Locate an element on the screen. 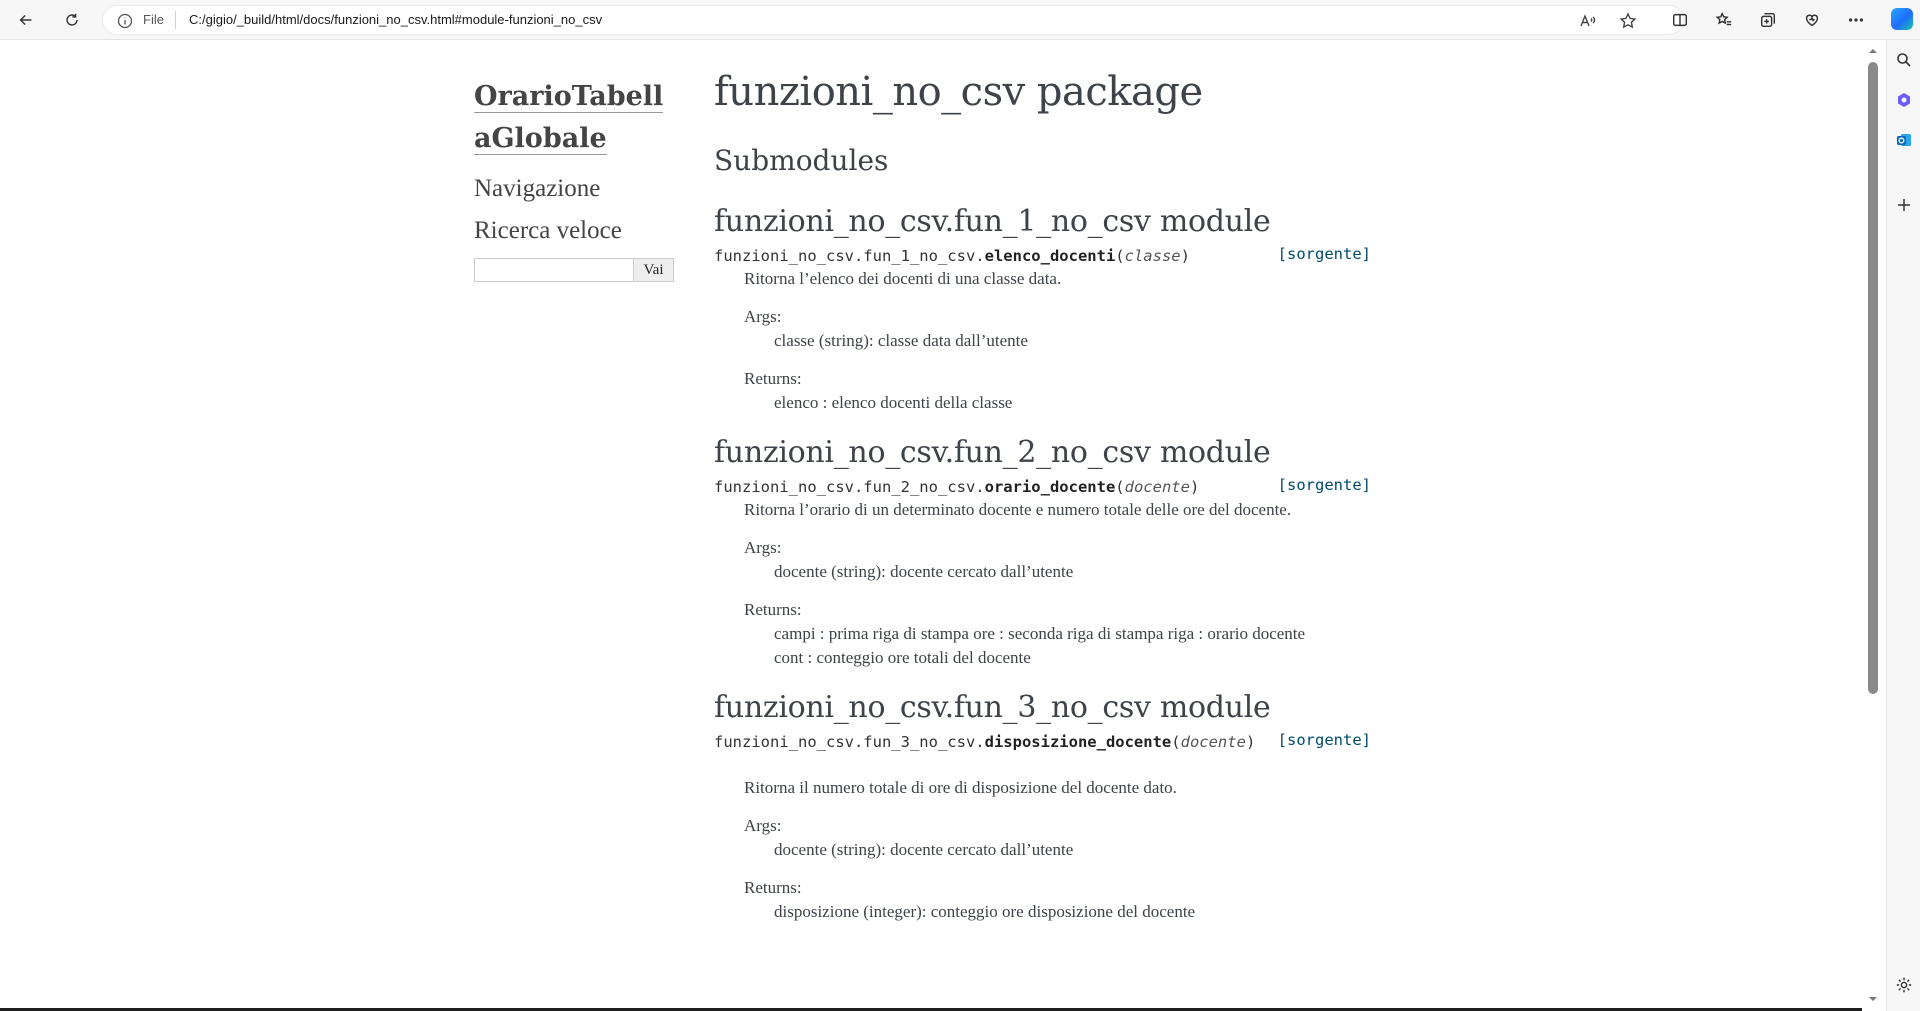 Image resolution: width=1920 pixels, height=1011 pixels. copilot-sidebar-icon is located at coordinates (1904, 100).